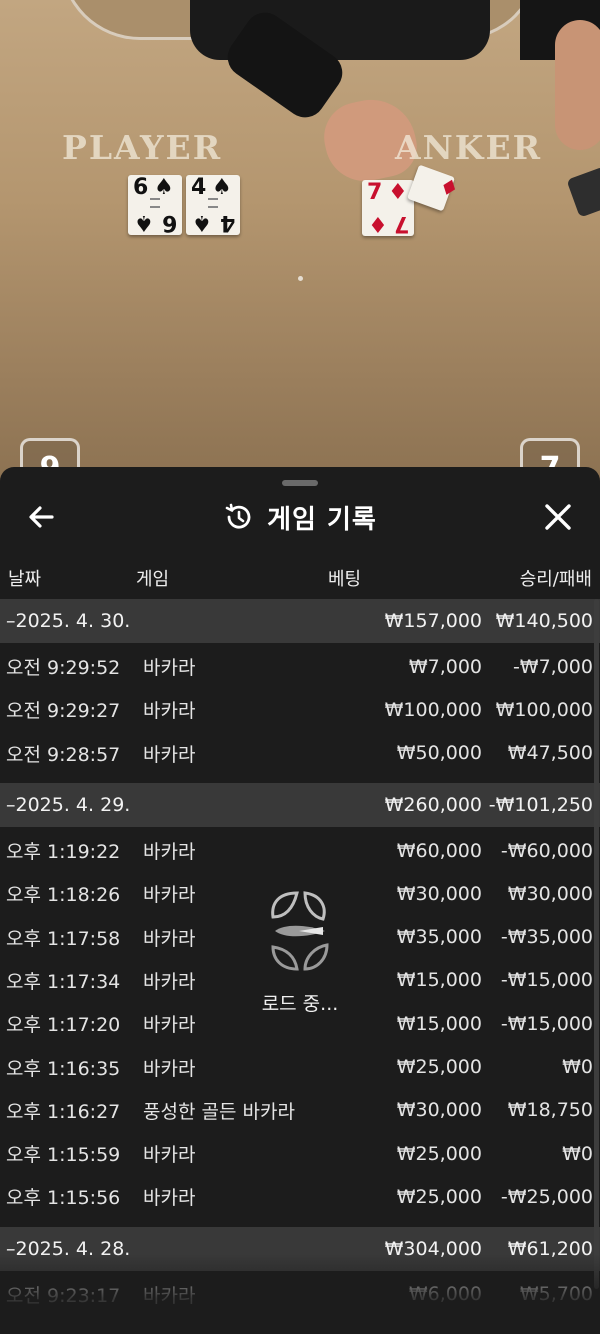  What do you see at coordinates (300, 709) in the screenshot?
I see `table-row: 오전 9:29:27 바카라 ₩100,000 ₩100,000` at bounding box center [300, 709].